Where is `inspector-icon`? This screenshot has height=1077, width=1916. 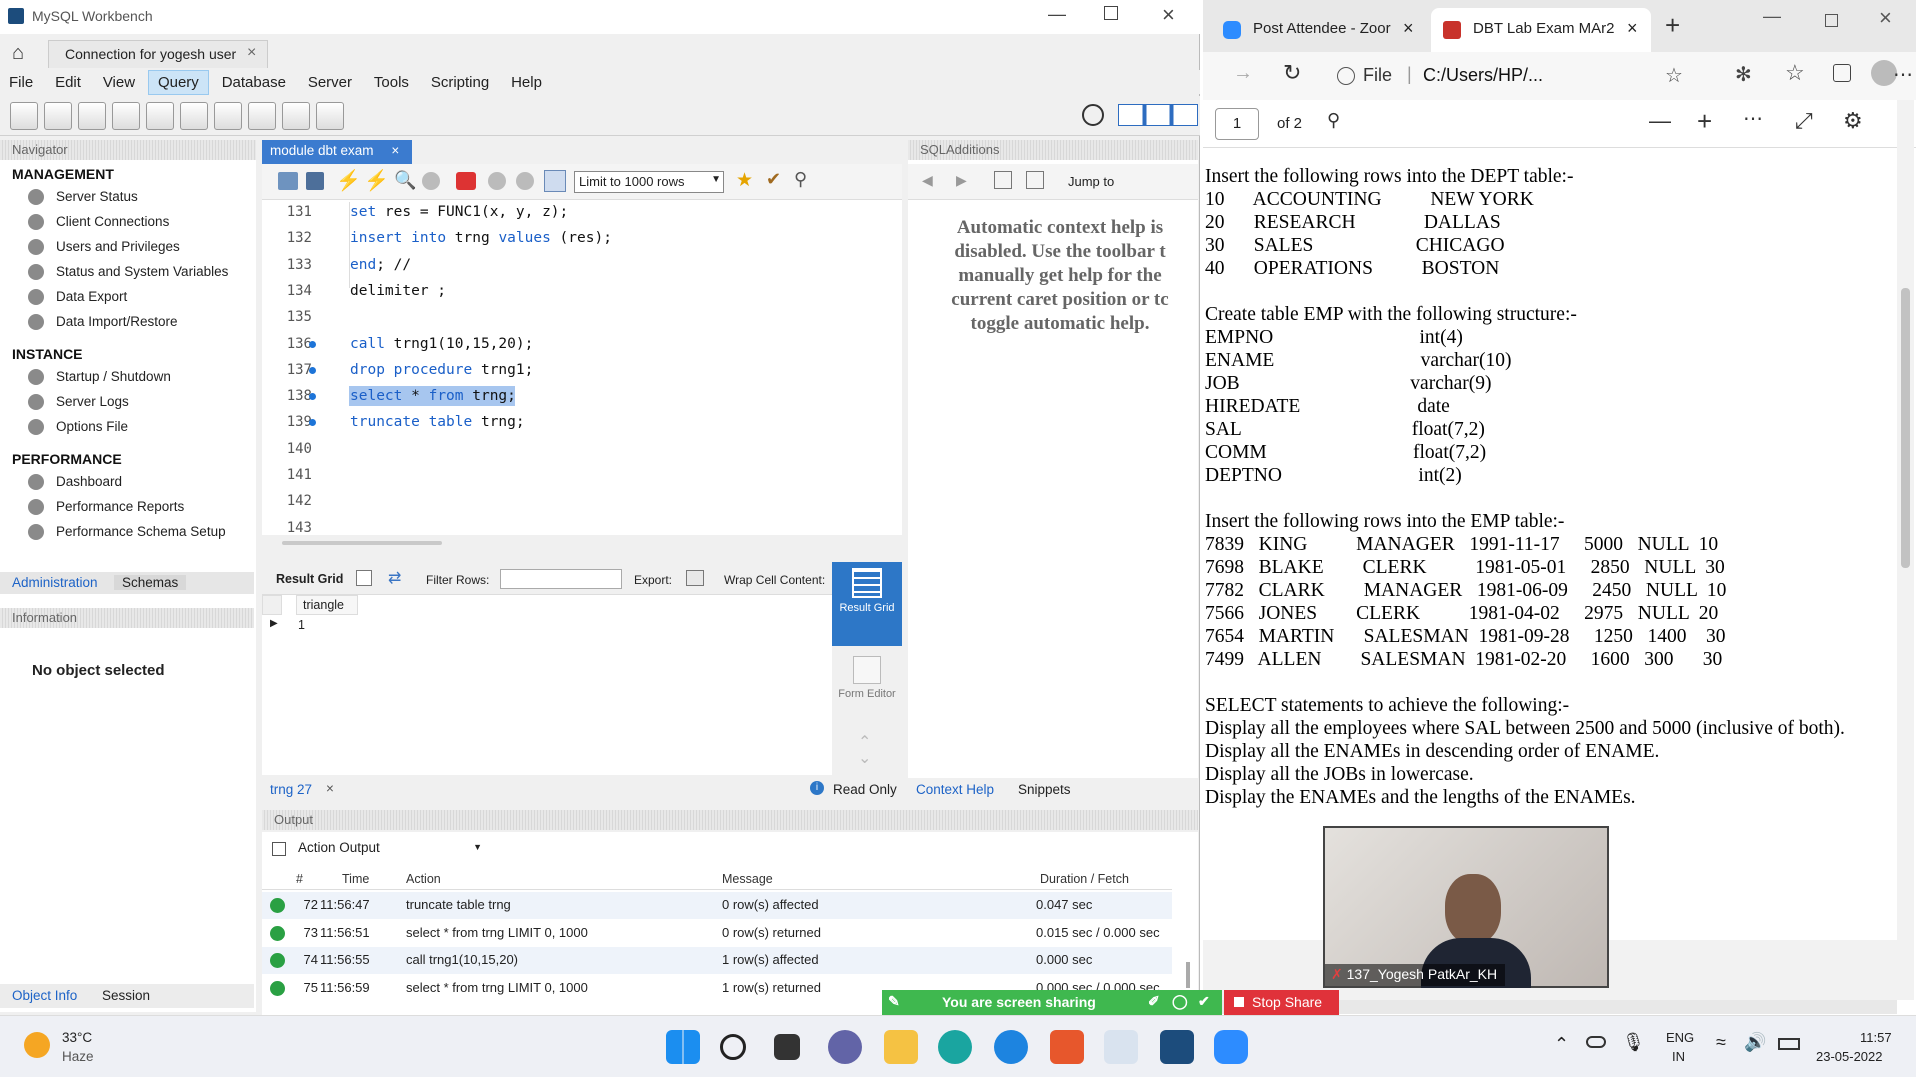 inspector-icon is located at coordinates (92, 116).